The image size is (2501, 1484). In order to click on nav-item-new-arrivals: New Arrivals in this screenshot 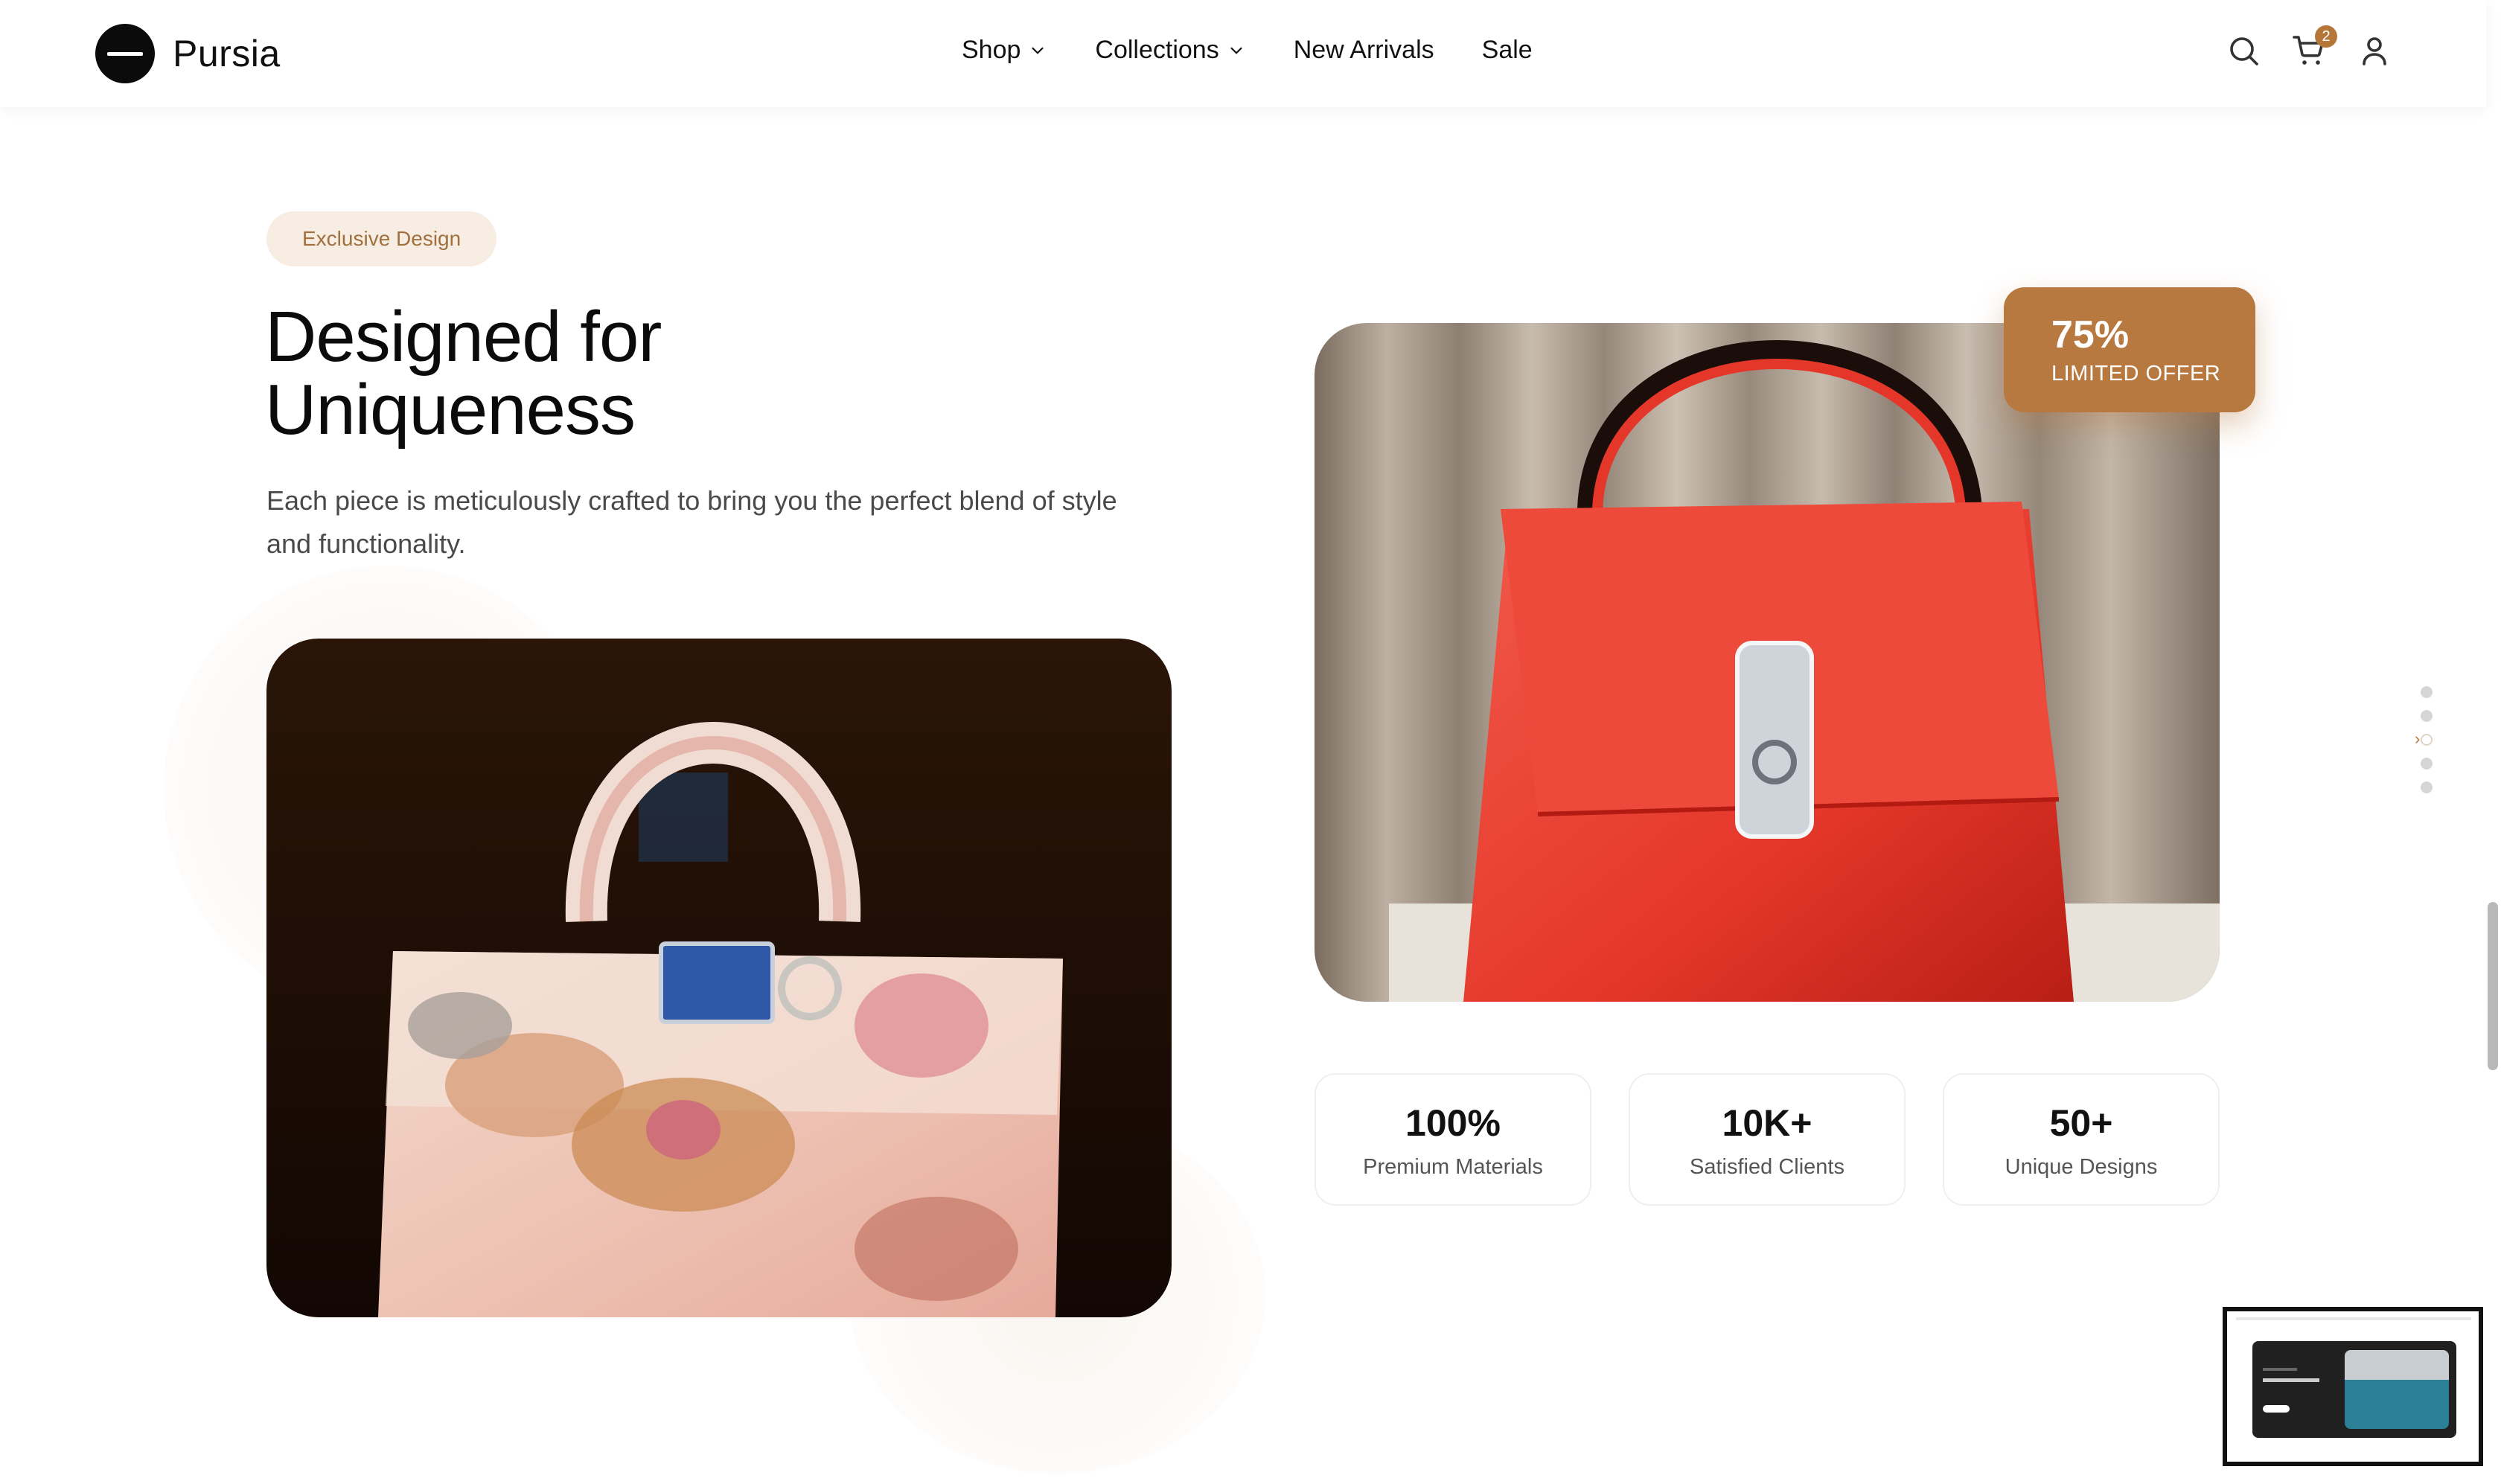, I will do `click(1364, 50)`.